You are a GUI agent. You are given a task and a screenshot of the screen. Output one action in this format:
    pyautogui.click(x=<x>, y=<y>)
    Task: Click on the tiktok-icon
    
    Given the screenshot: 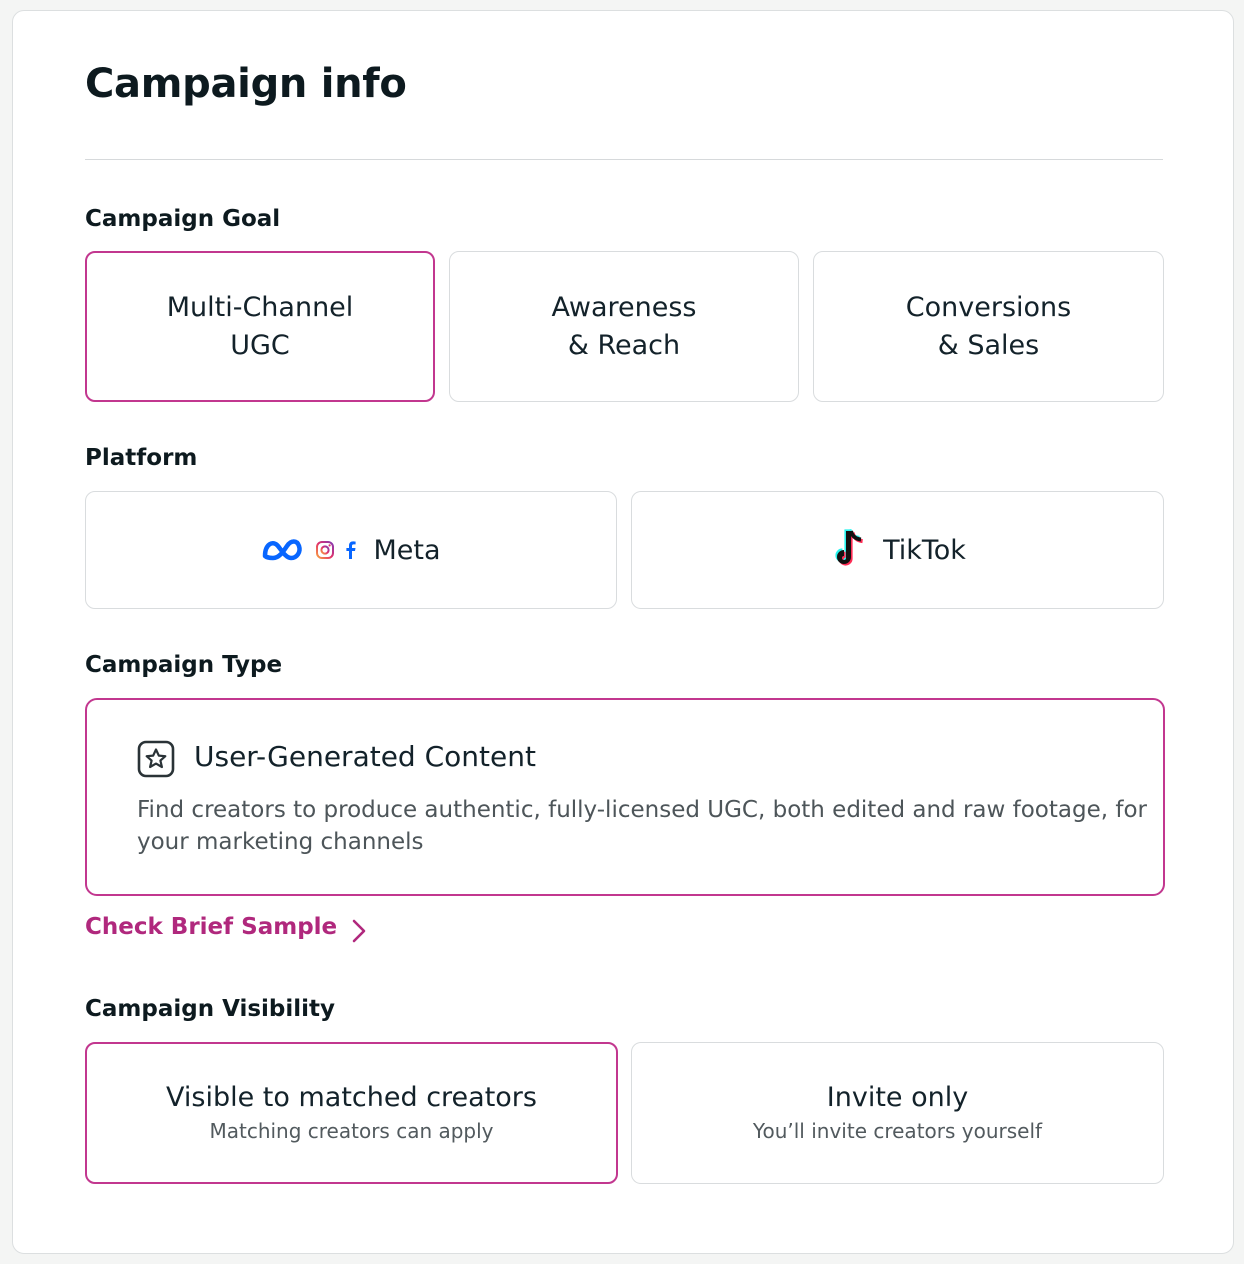 What is the action you would take?
    pyautogui.click(x=849, y=547)
    